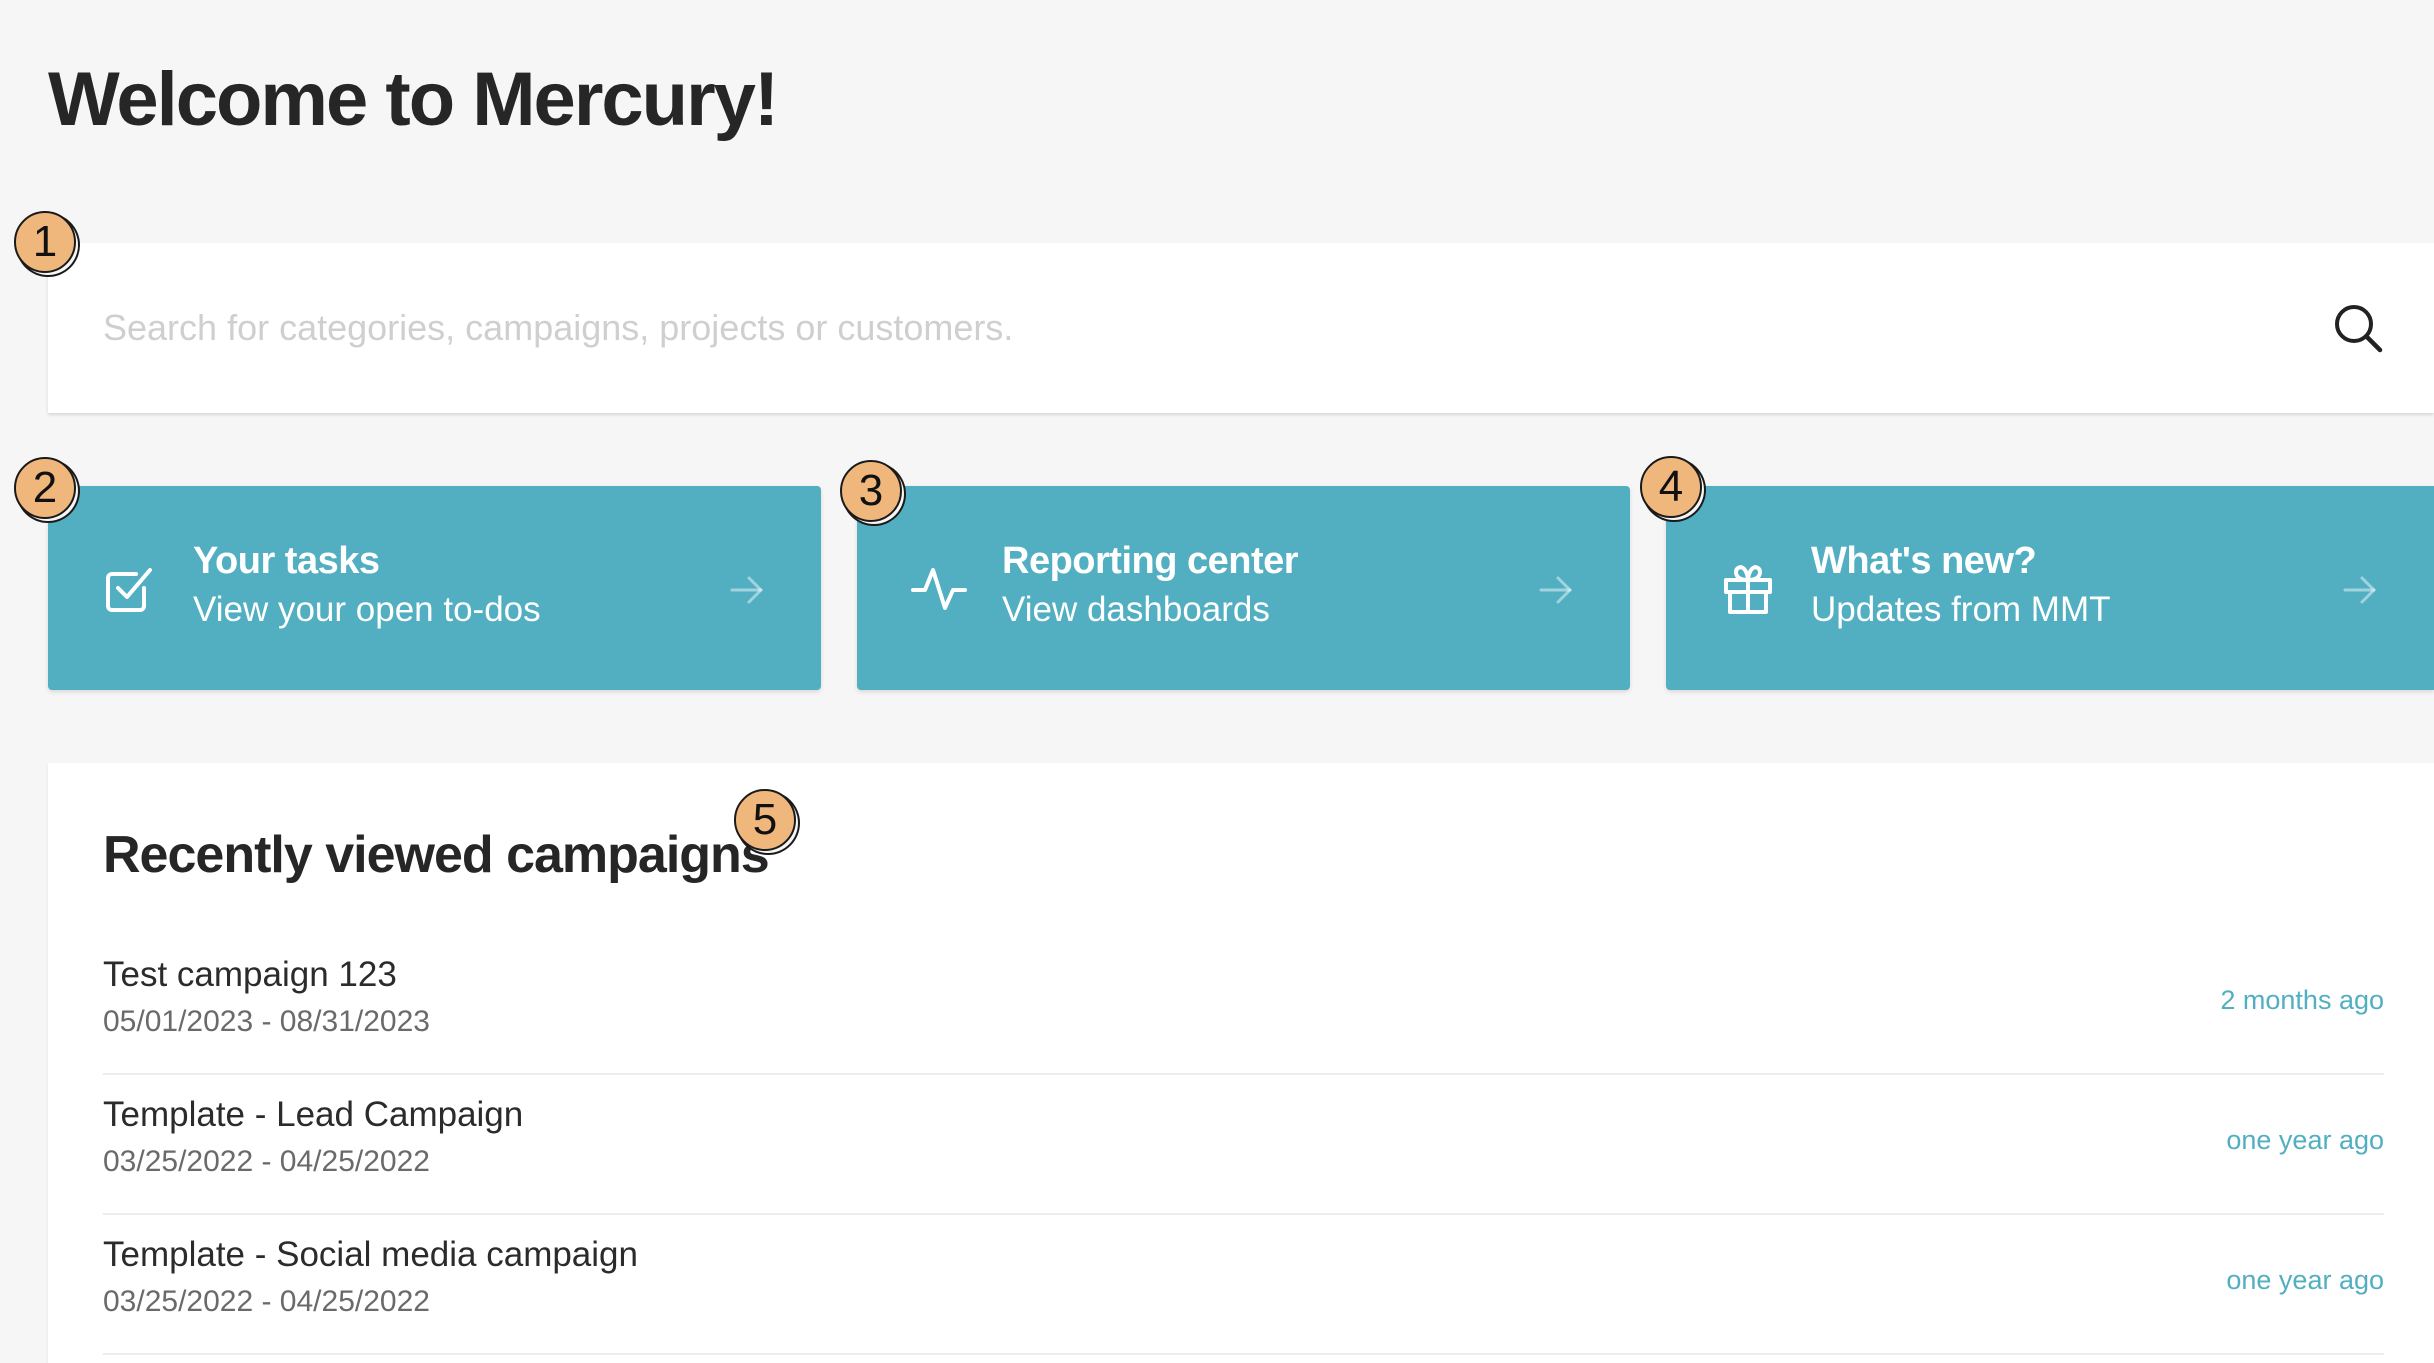 Image resolution: width=2434 pixels, height=1363 pixels. I want to click on search-input, so click(1178, 328).